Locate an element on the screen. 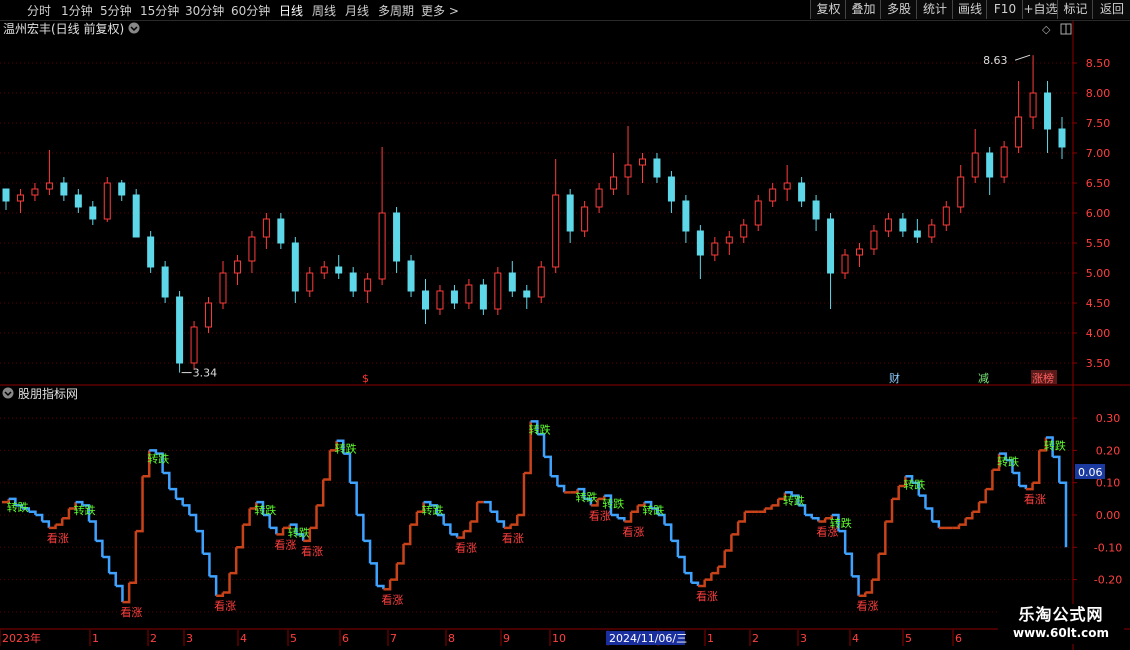 Image resolution: width=1130 pixels, height=650 pixels. toolbar-button-6: +自选 is located at coordinates (1040, 9).